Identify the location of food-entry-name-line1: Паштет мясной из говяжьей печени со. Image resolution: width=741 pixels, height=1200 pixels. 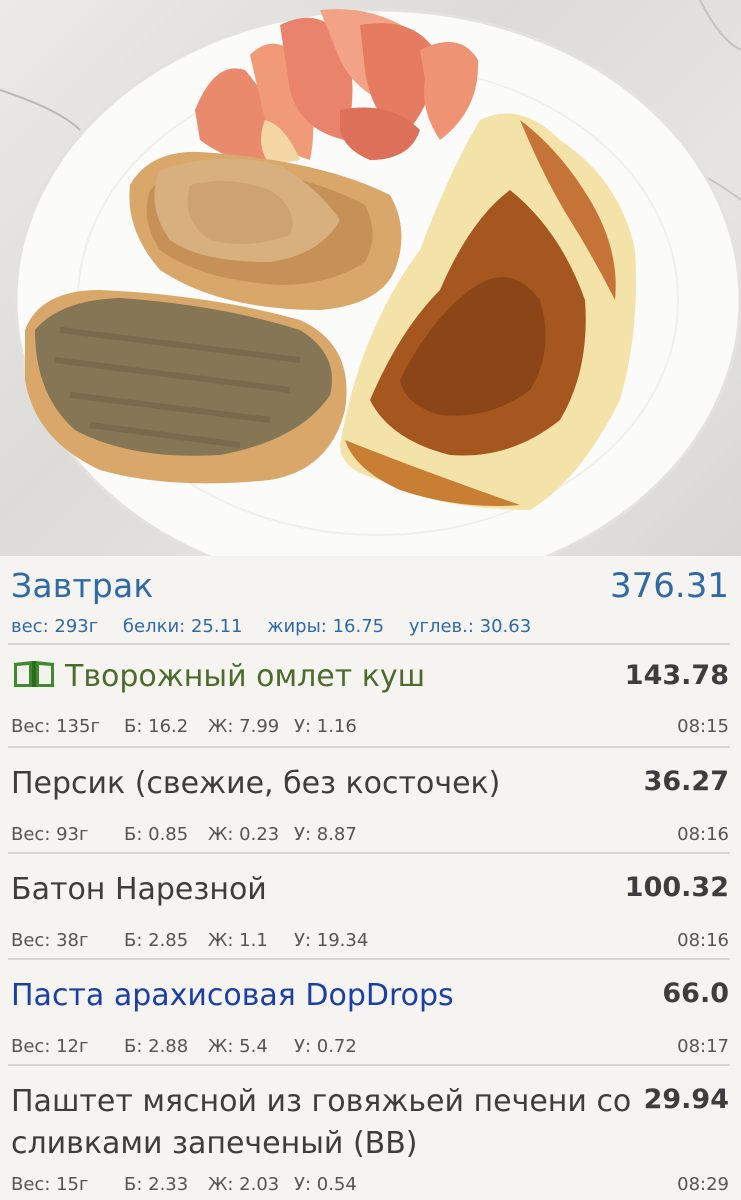
(321, 1101).